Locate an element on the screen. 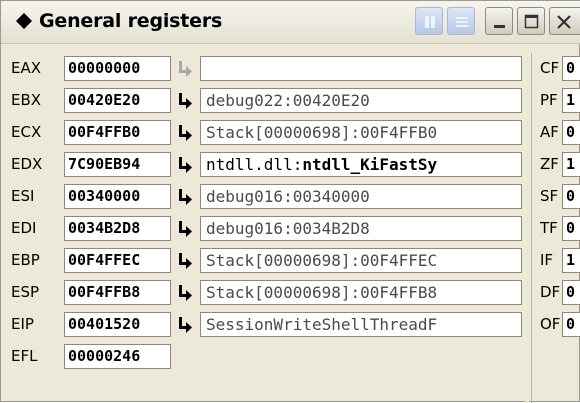 This screenshot has width=580, height=403. flag-row-of: OF 0 is located at coordinates (556, 325).